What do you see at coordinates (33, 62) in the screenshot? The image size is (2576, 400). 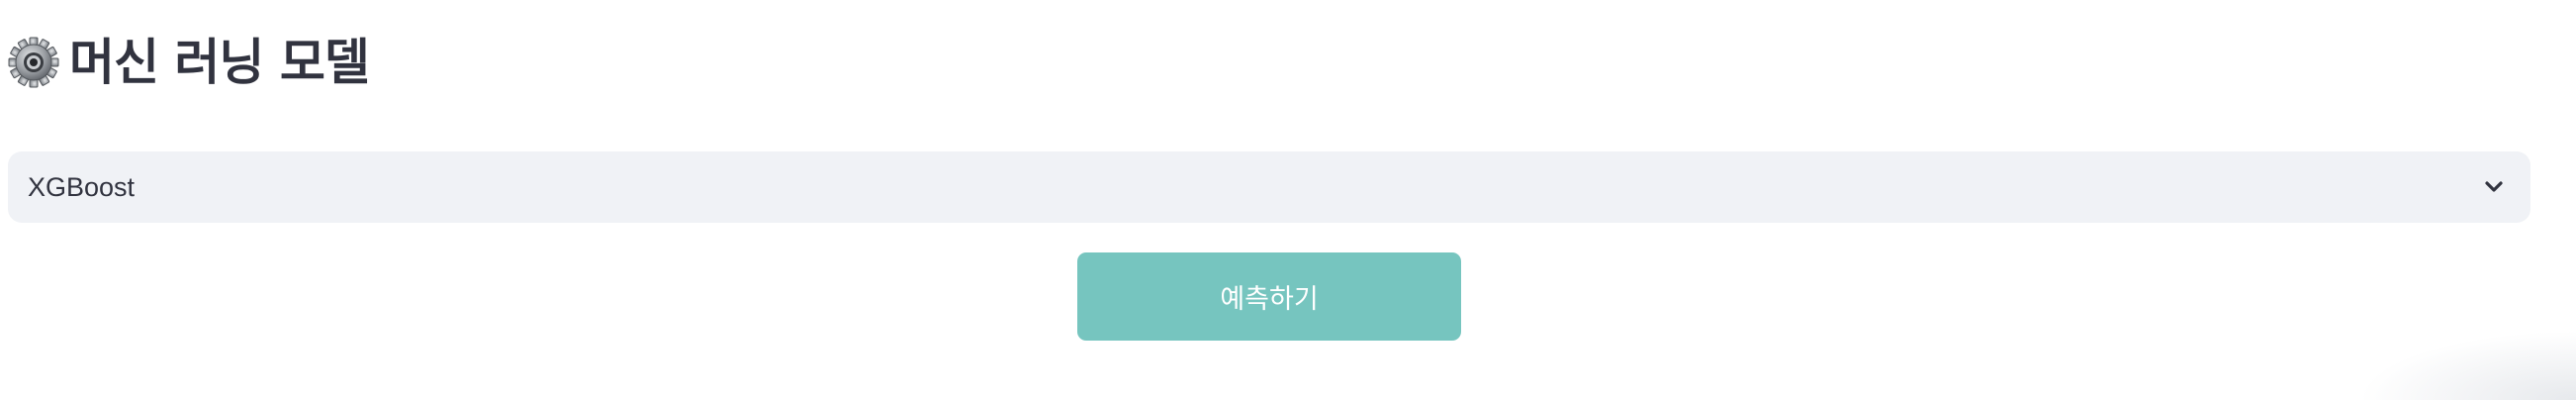 I see `gear-icon` at bounding box center [33, 62].